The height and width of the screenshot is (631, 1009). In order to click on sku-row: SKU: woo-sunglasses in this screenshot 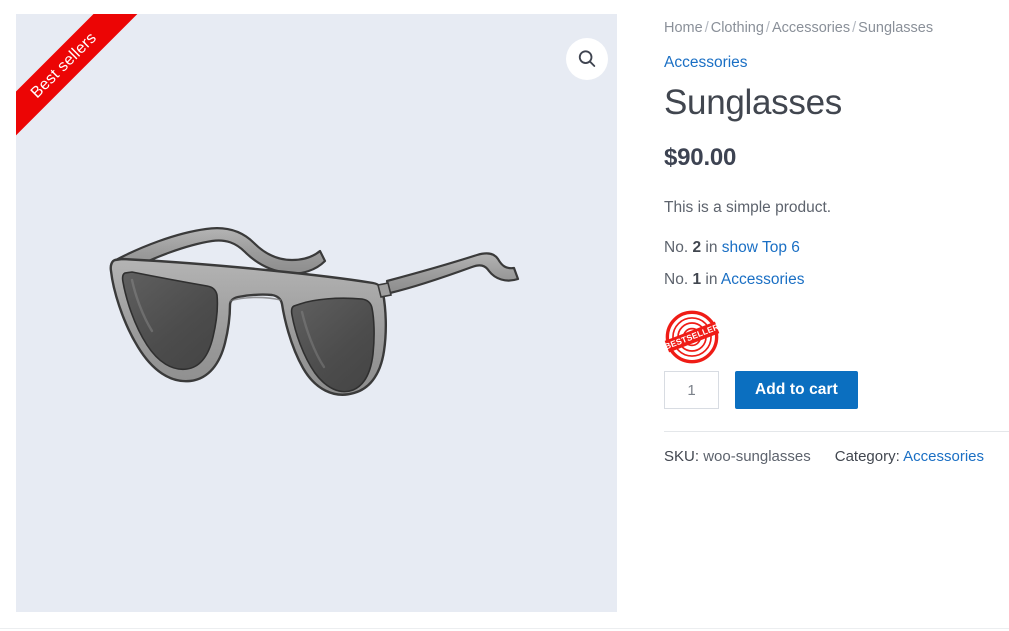, I will do `click(737, 457)`.